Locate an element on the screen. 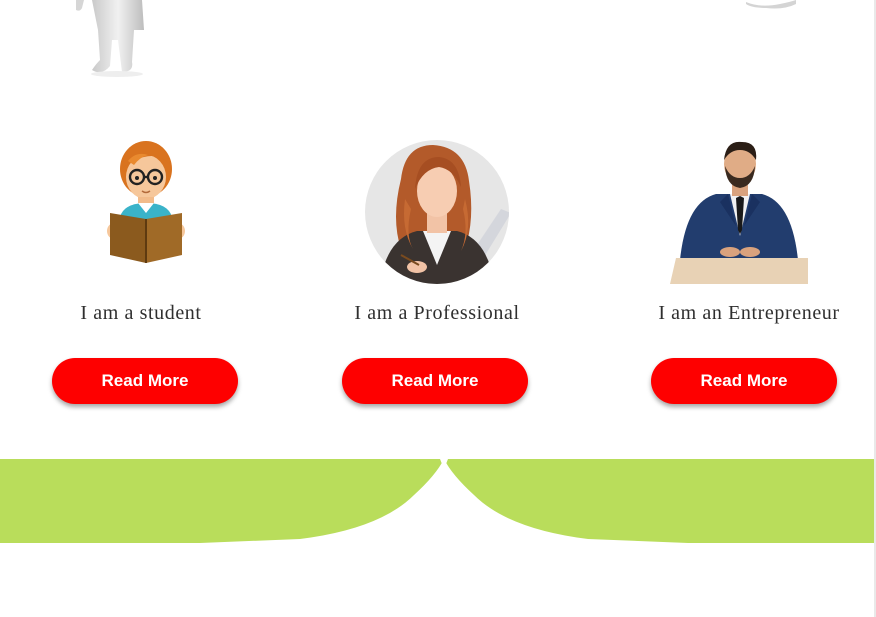 The image size is (876, 617). read-more-professional-button: Read More is located at coordinates (435, 381).